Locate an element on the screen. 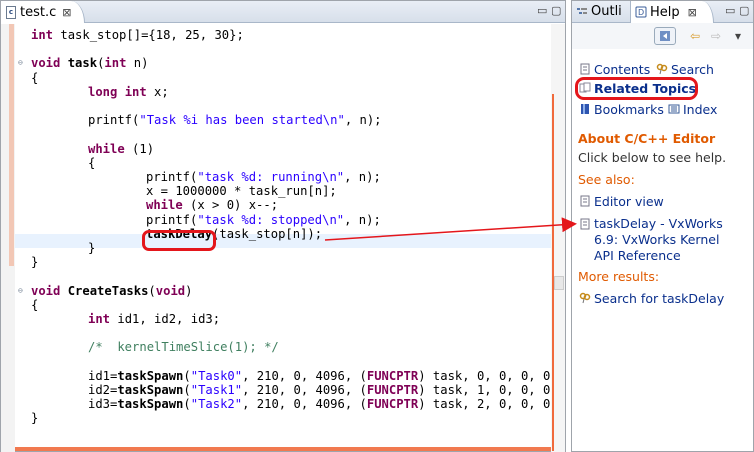  code-line: void task(int n) is located at coordinates (89, 63).